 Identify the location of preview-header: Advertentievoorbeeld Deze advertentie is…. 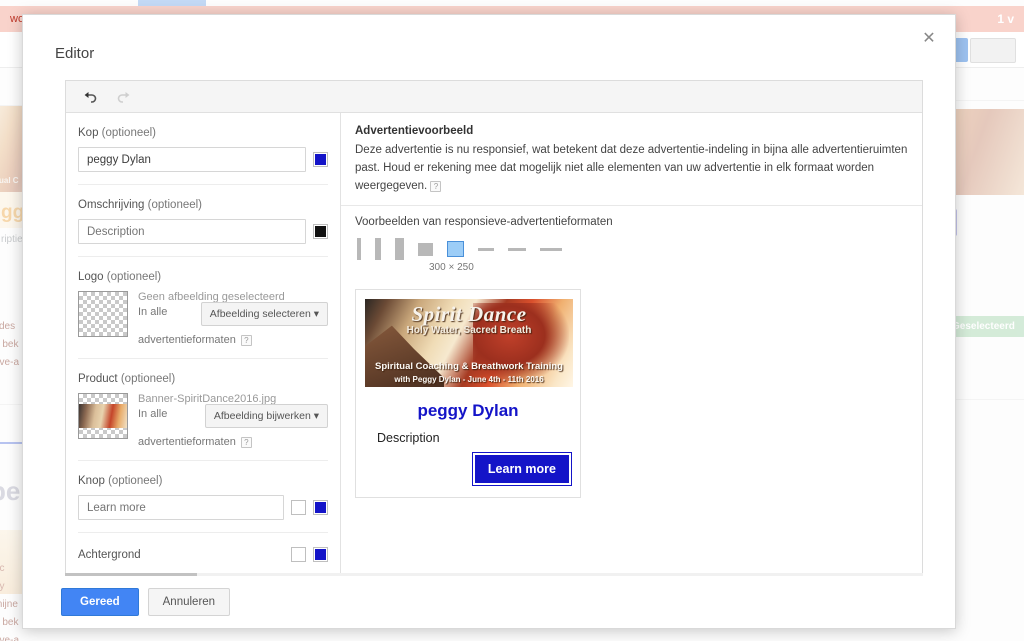
(631, 160).